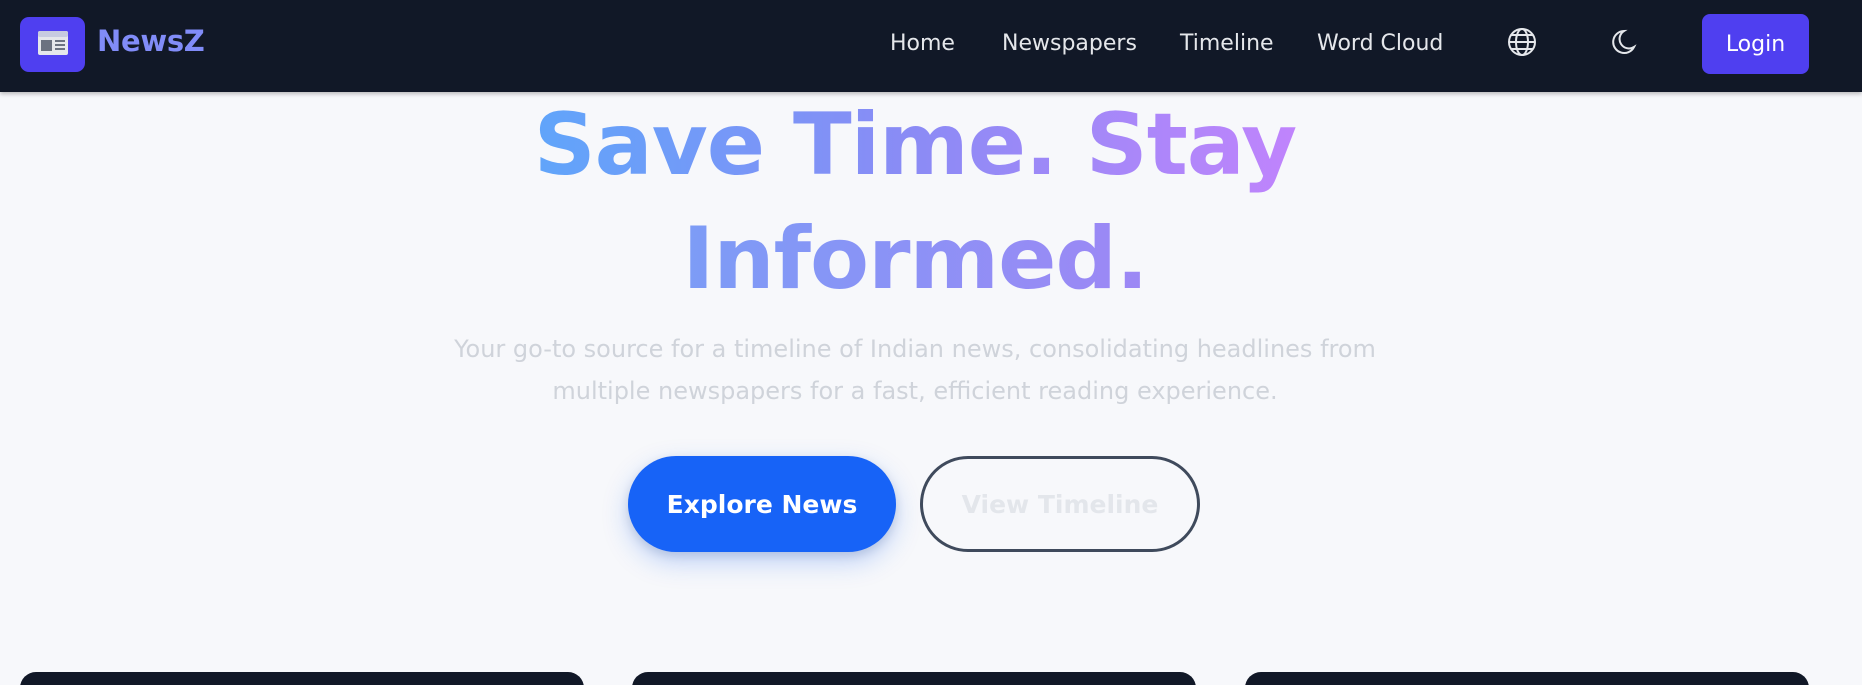 The height and width of the screenshot is (685, 1862). What do you see at coordinates (795, 145) in the screenshot?
I see `hero-title-part1: Save Time.` at bounding box center [795, 145].